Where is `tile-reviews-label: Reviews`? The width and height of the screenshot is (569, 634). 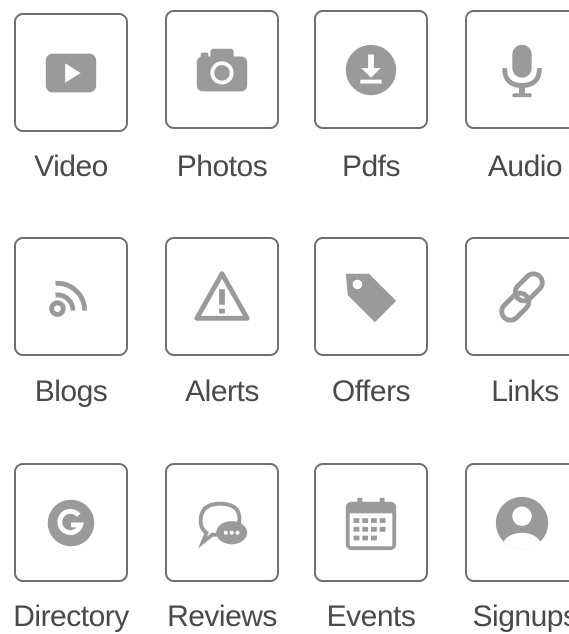 tile-reviews-label: Reviews is located at coordinates (222, 616).